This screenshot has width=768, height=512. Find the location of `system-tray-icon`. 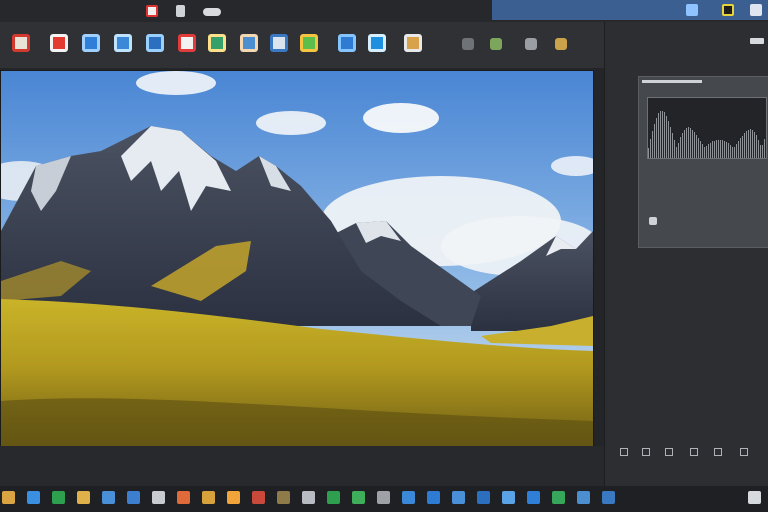

system-tray-icon is located at coordinates (754, 497).